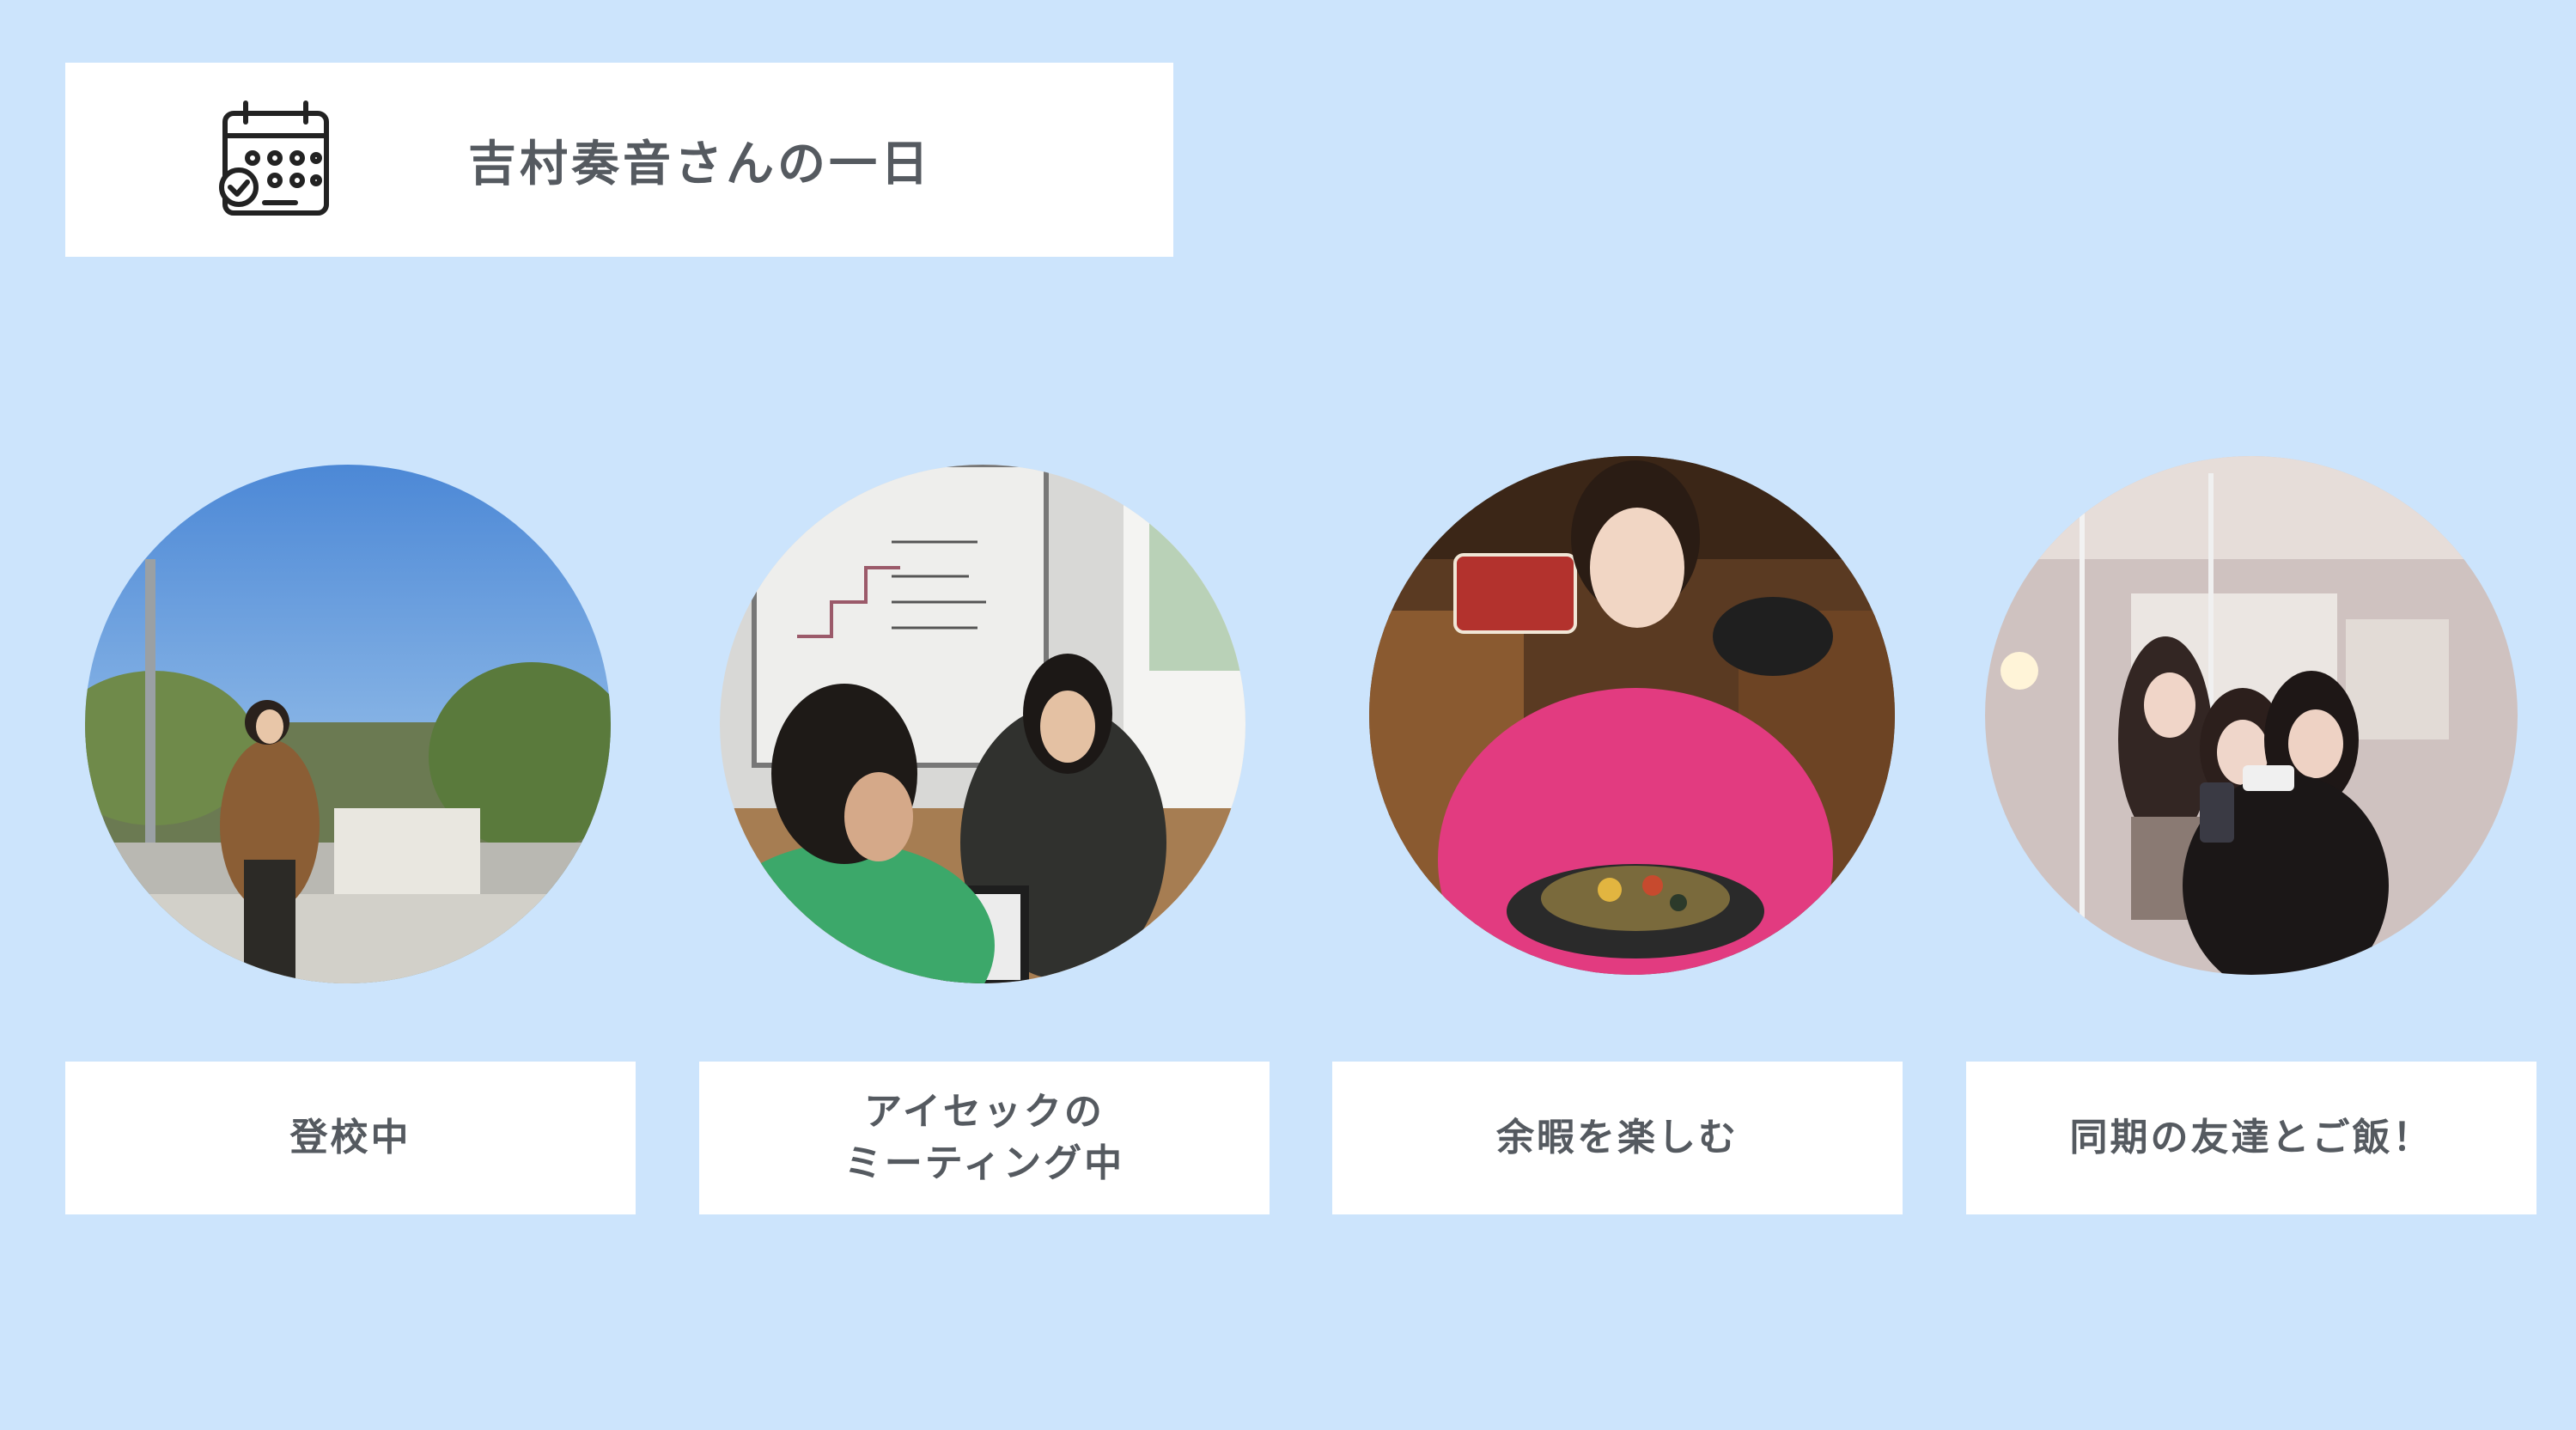 Image resolution: width=2576 pixels, height=1430 pixels. Describe the element at coordinates (984, 1112) in the screenshot. I see `activity-label-text: アイセックの` at that location.